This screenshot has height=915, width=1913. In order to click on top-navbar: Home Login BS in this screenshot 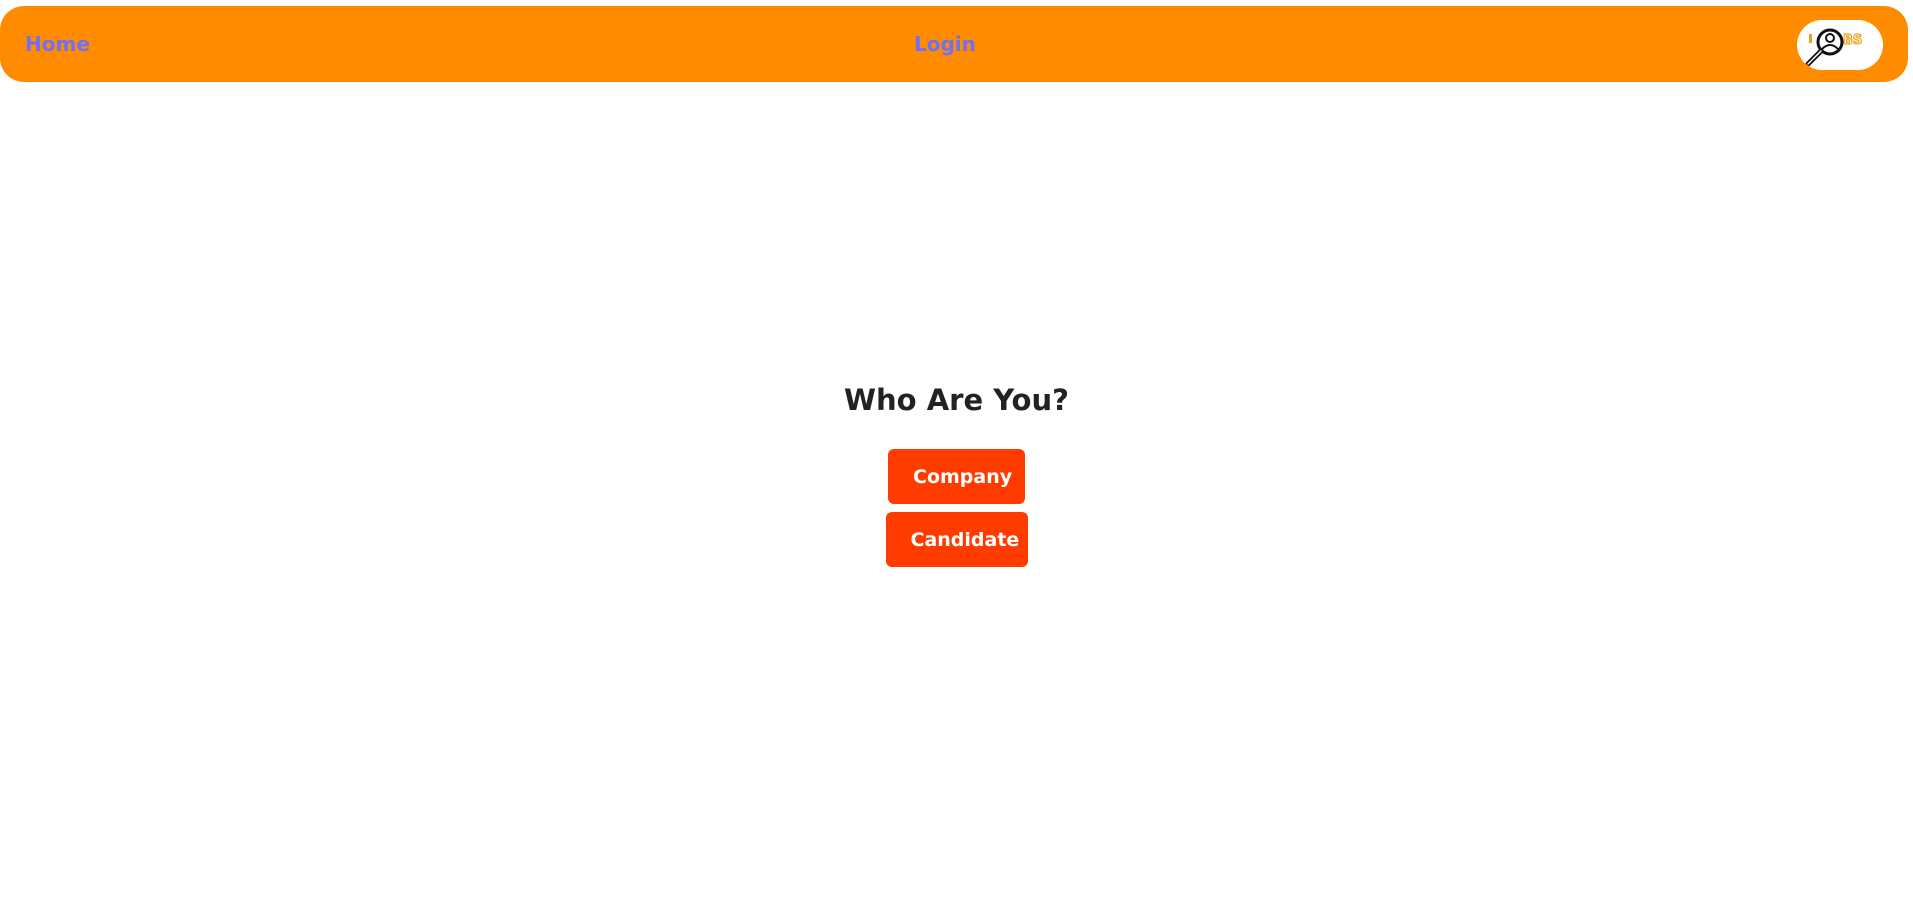, I will do `click(954, 44)`.